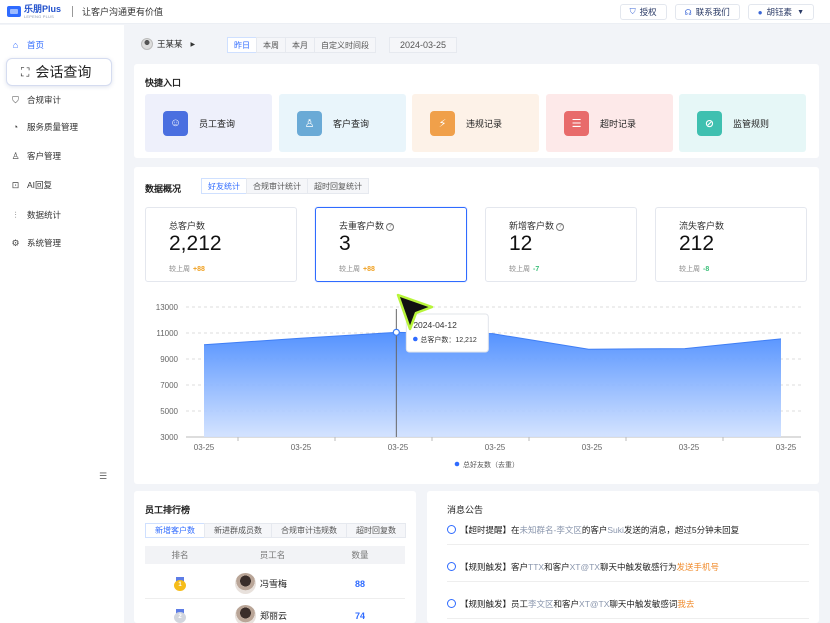 This screenshot has width=830, height=623. What do you see at coordinates (697, 243) in the screenshot?
I see `stat-value: 212` at bounding box center [697, 243].